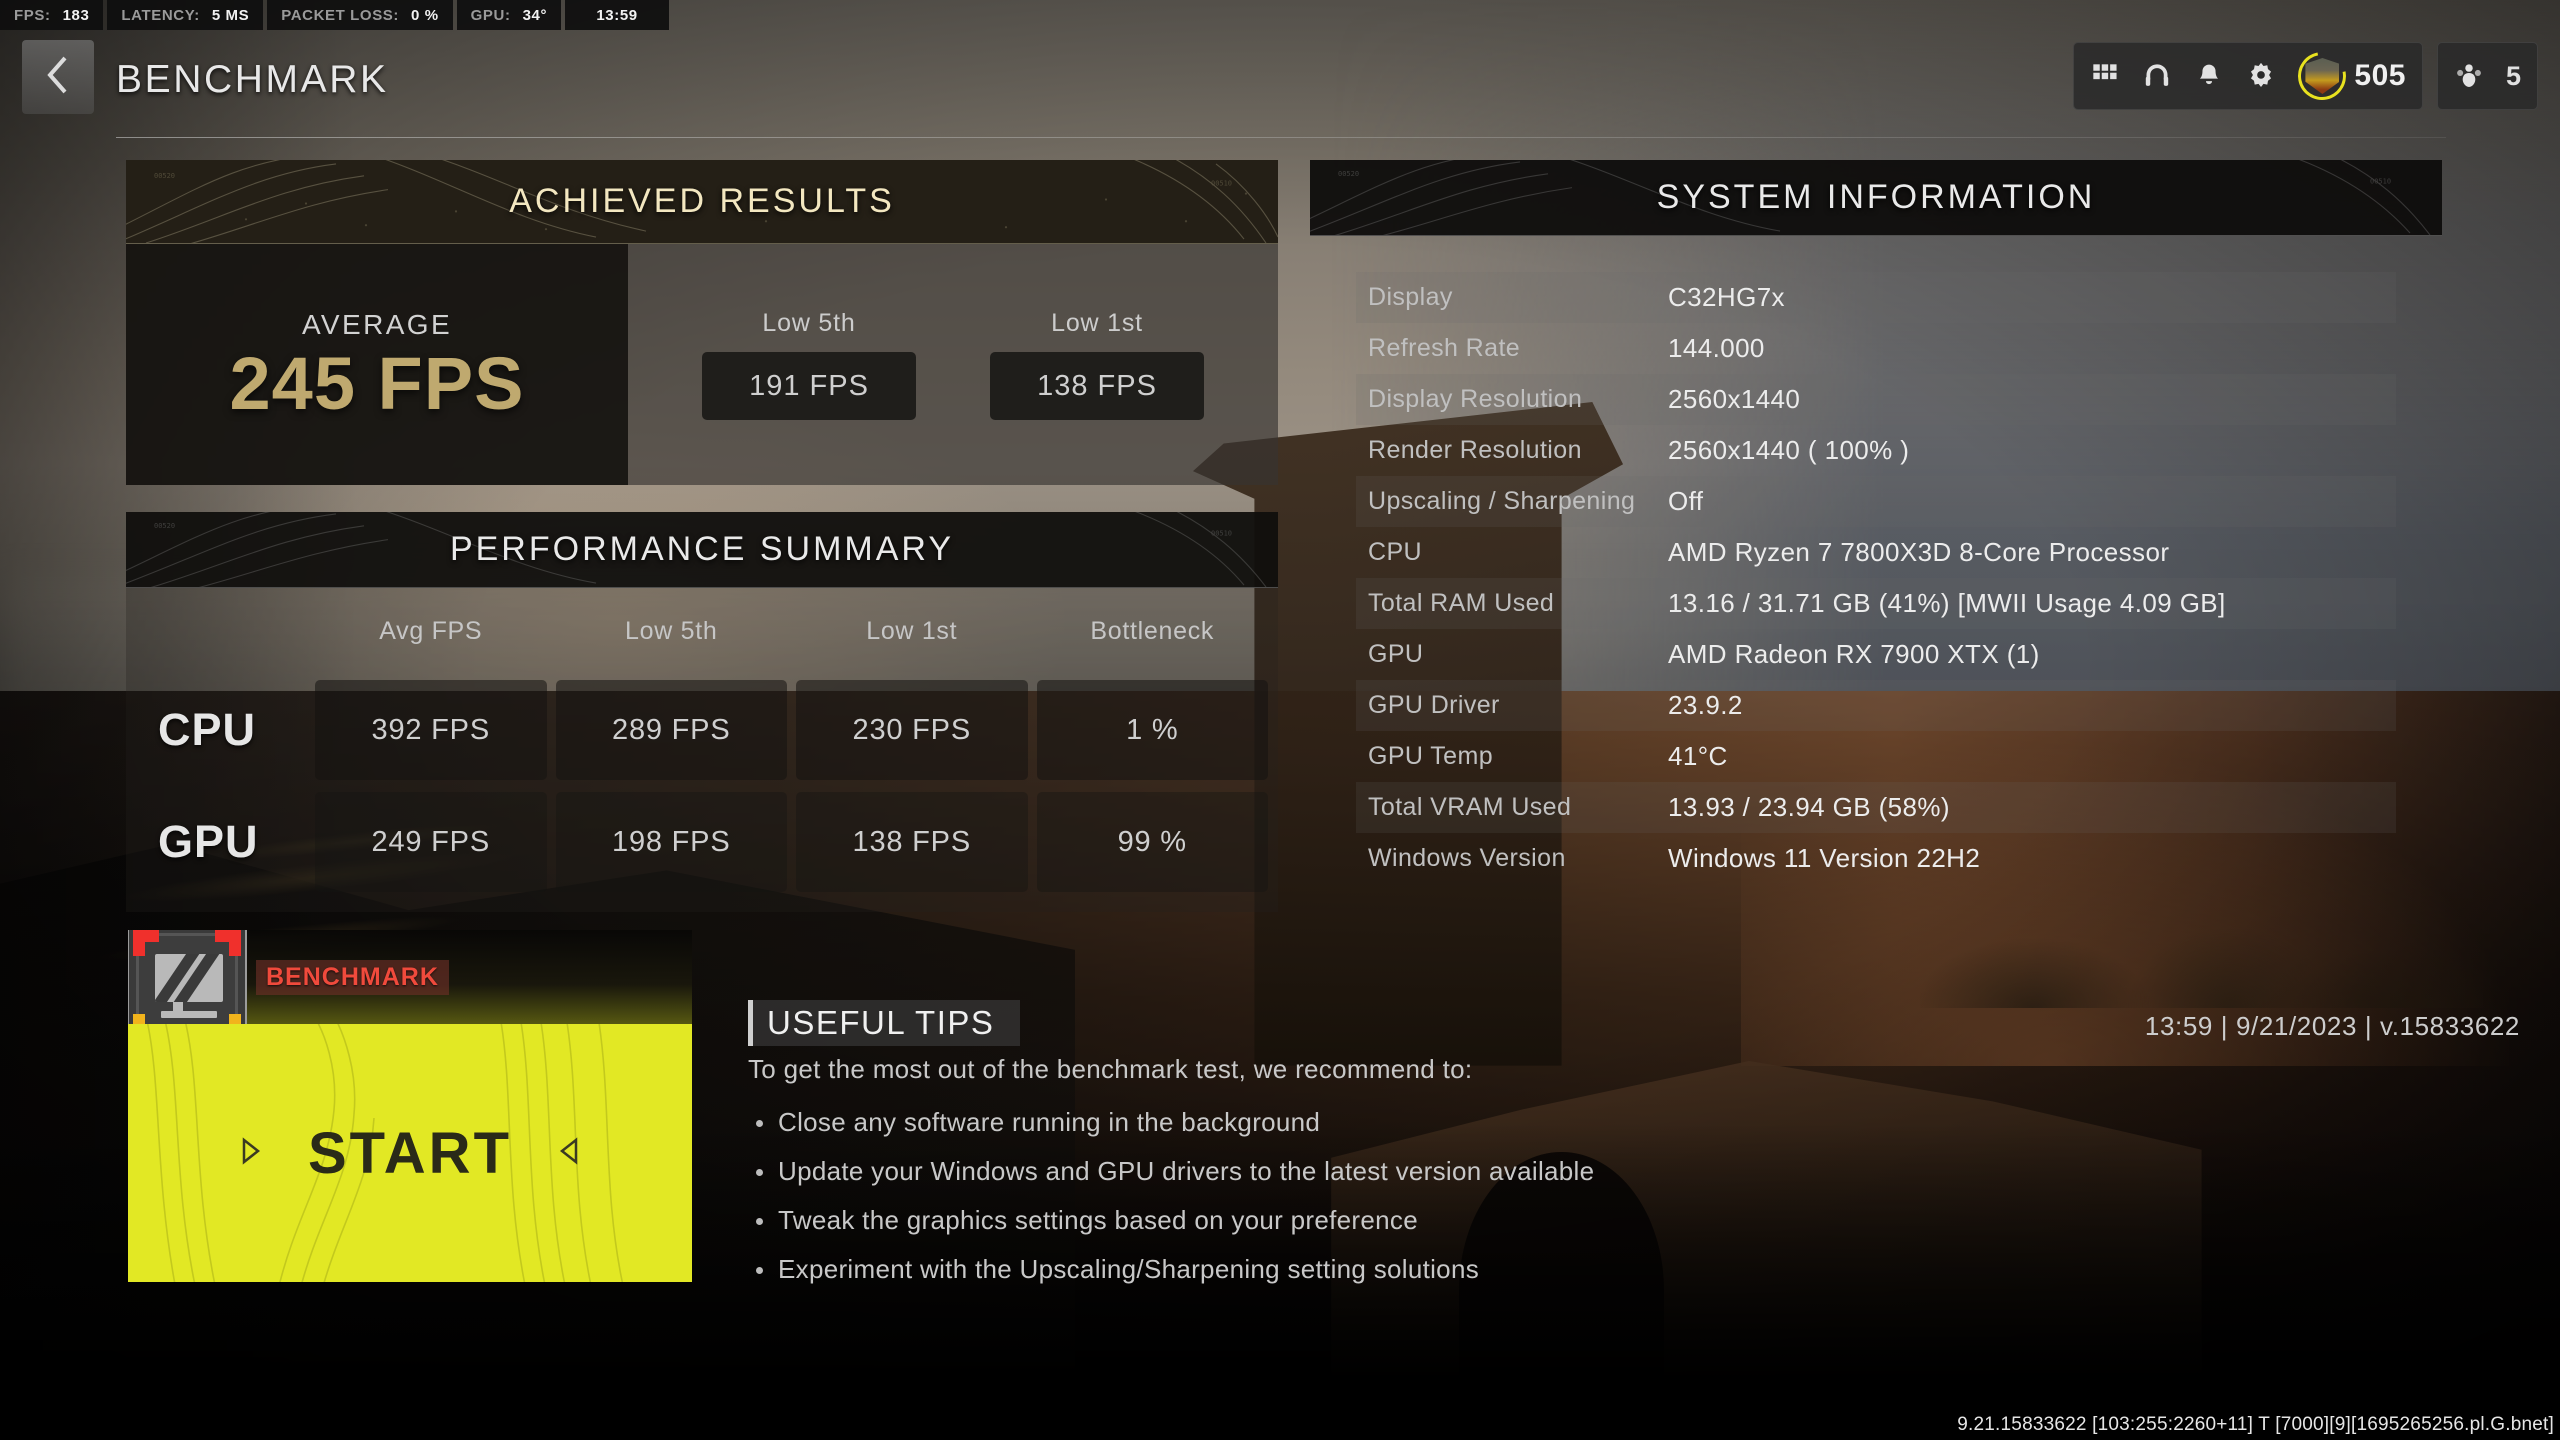  What do you see at coordinates (1470, 807) in the screenshot?
I see `sysinfo-key: Total VRAM Used` at bounding box center [1470, 807].